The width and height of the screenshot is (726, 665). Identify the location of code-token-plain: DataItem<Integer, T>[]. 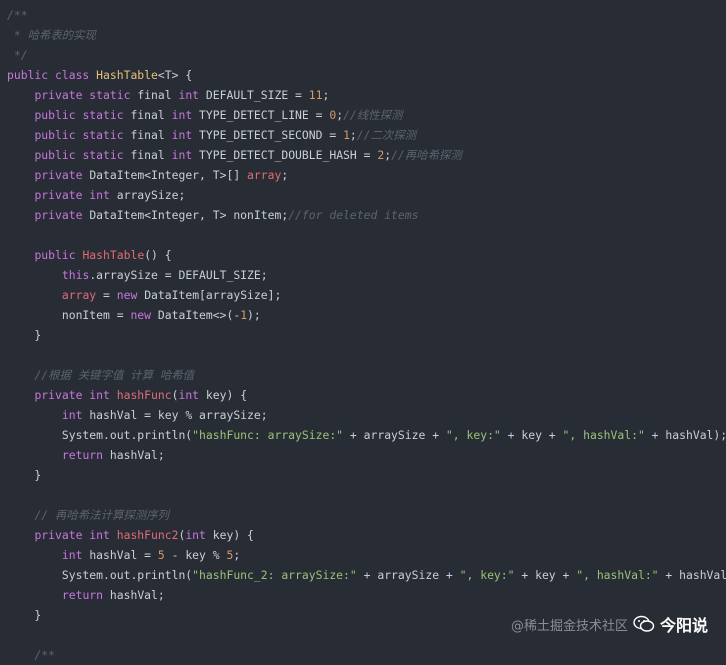
(168, 175).